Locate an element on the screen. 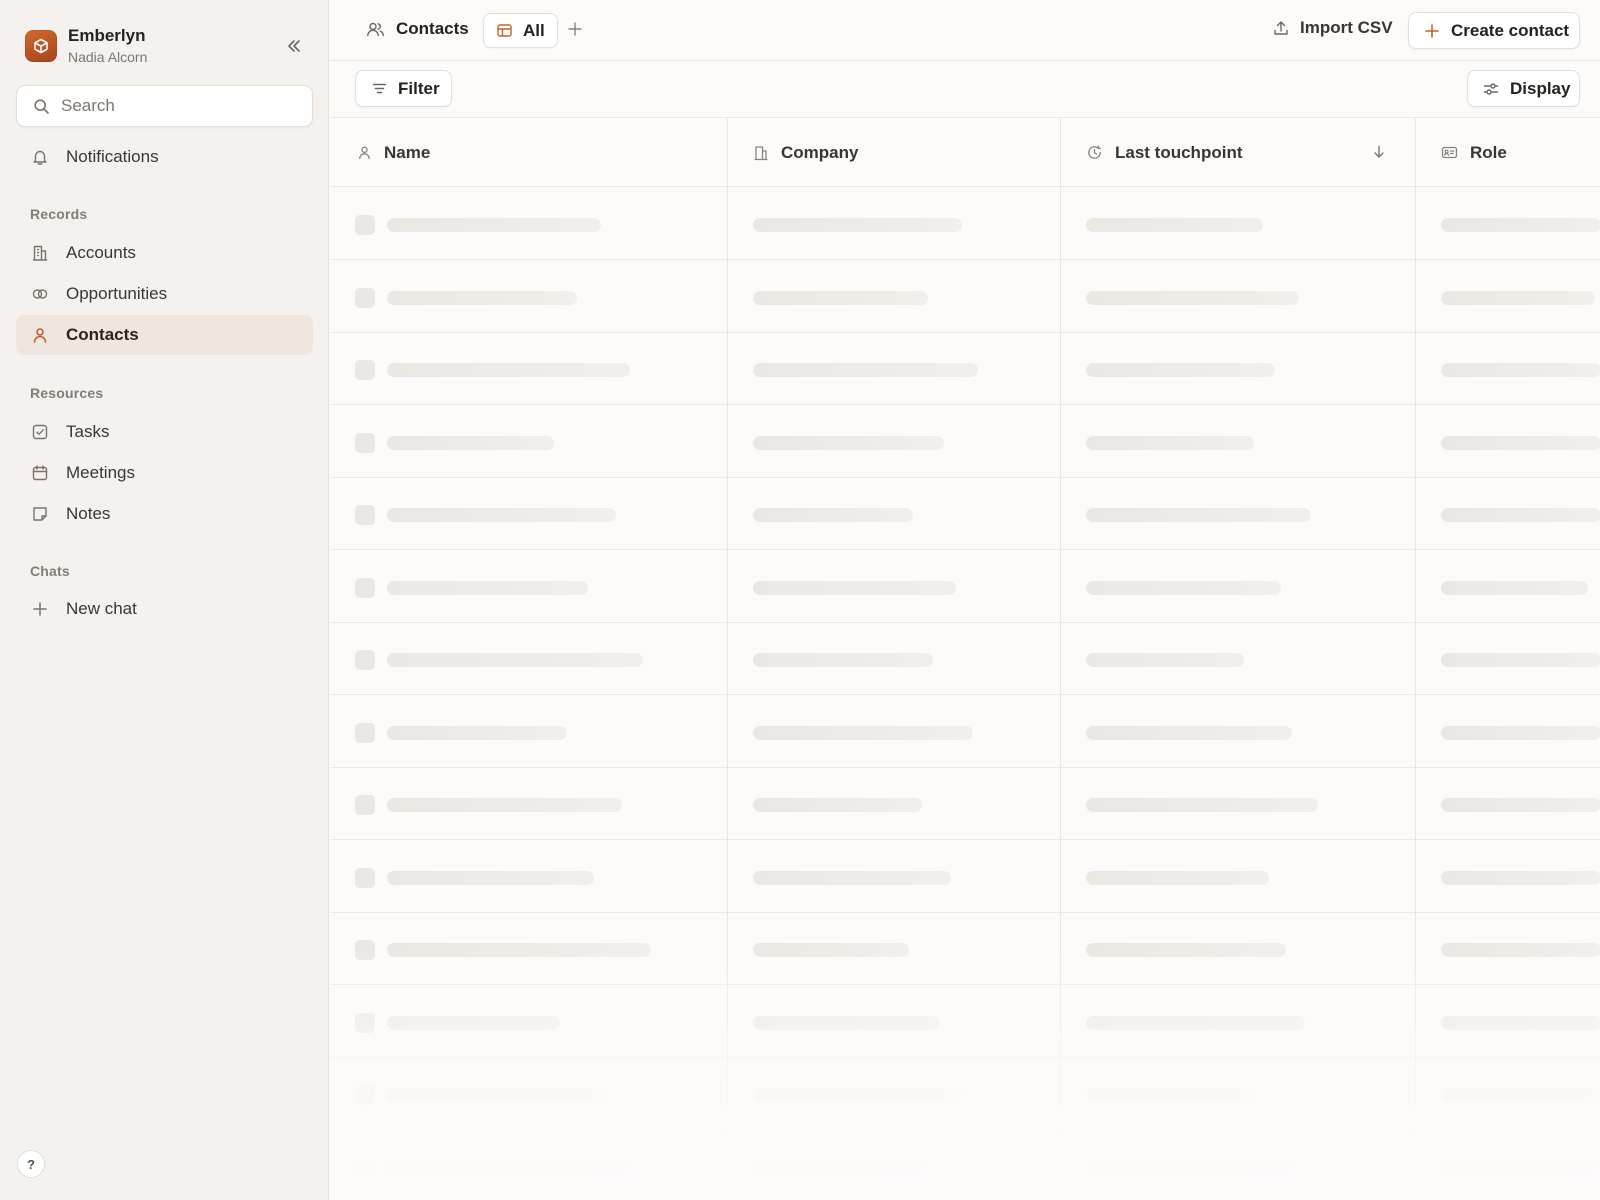  search-icon is located at coordinates (41, 106).